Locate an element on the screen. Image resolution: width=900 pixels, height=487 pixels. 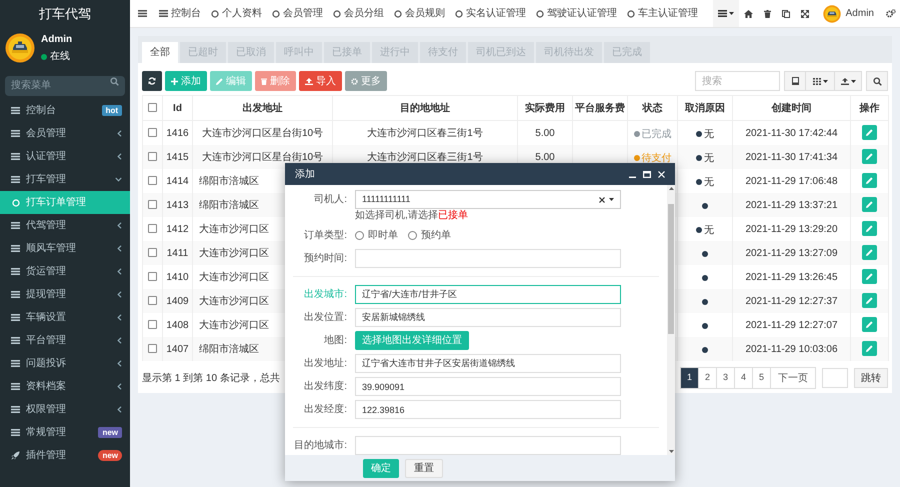
clear-icon is located at coordinates (602, 199).